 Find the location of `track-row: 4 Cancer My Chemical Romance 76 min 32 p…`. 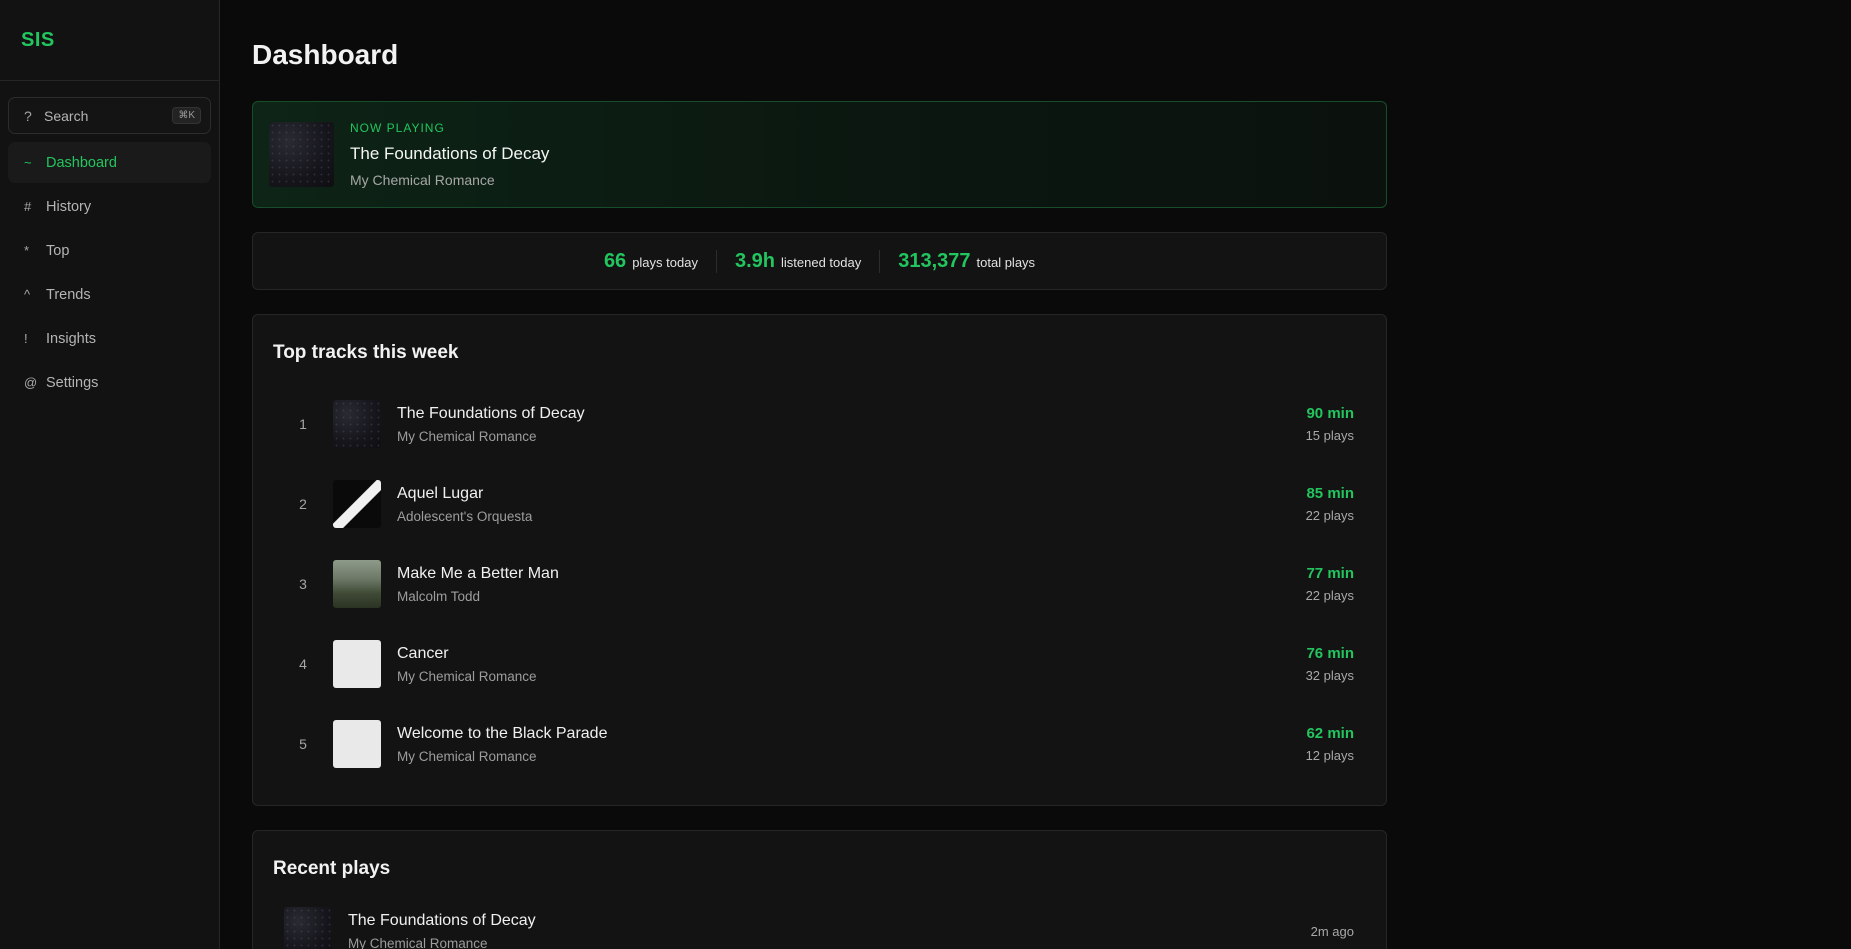

track-row: 4 Cancer My Chemical Romance 76 min 32 p… is located at coordinates (813, 664).